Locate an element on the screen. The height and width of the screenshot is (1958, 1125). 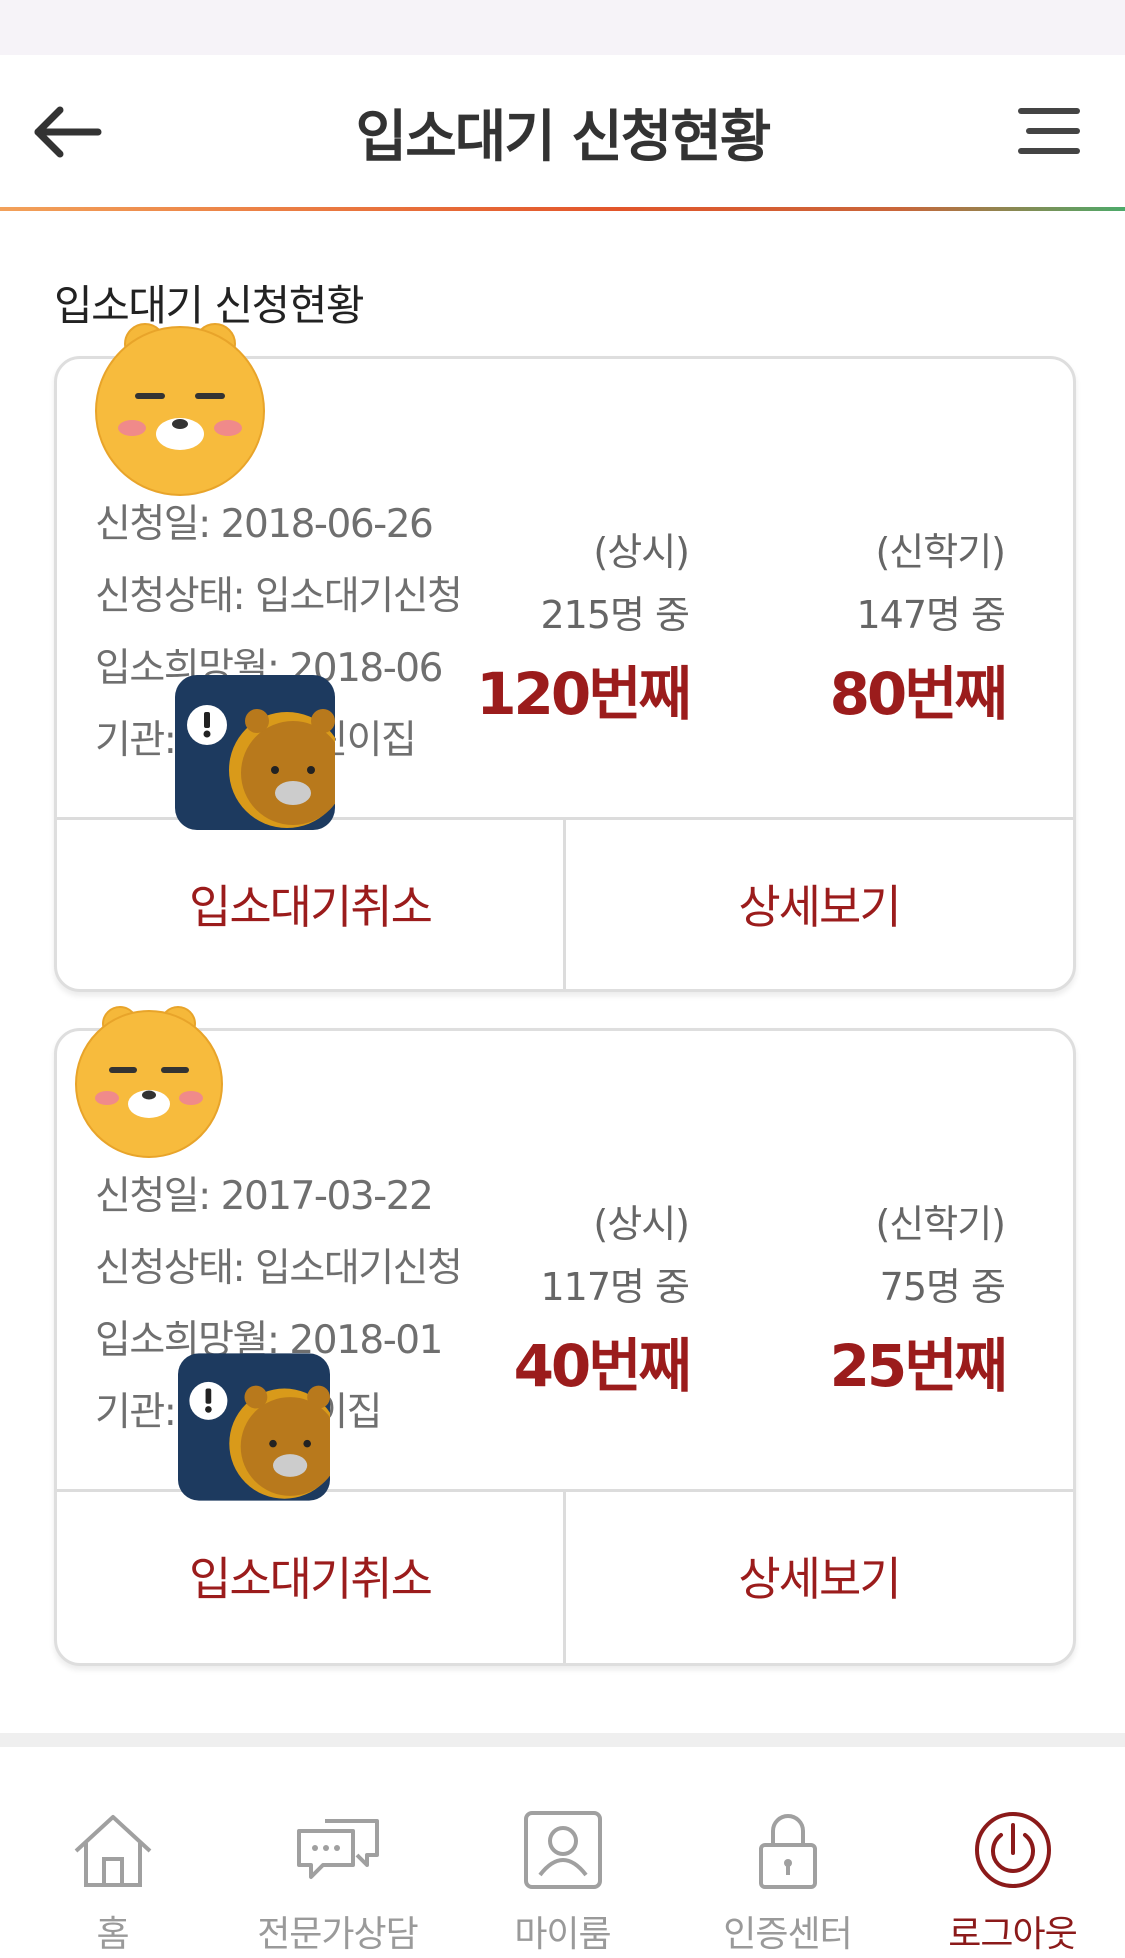
home-icon is located at coordinates (113, 1851).